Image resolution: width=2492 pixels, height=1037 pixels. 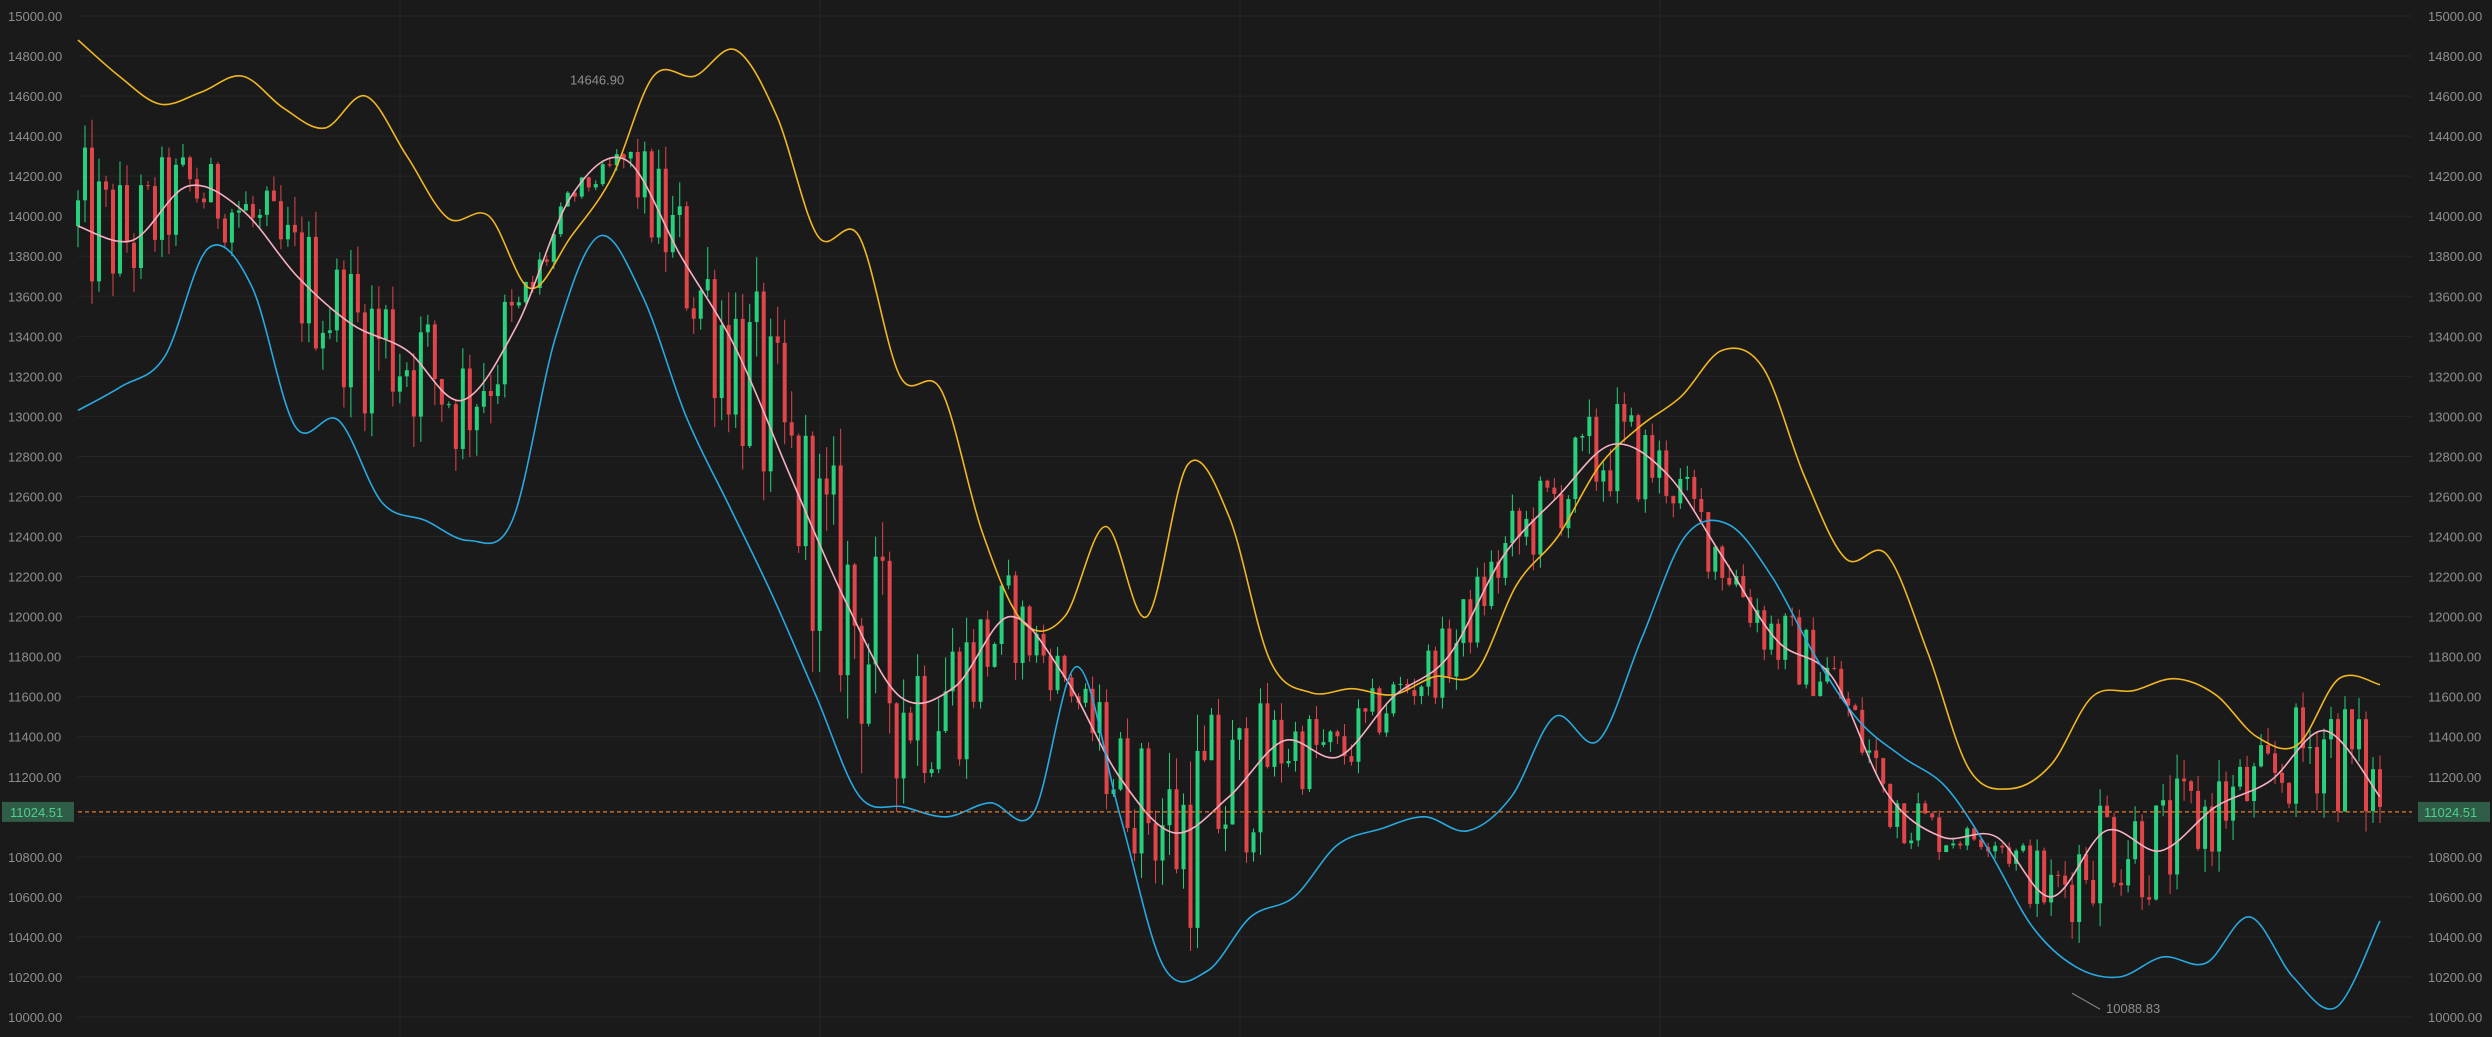 What do you see at coordinates (2455, 416) in the screenshot?
I see `y-tick-label-right: 13000.00` at bounding box center [2455, 416].